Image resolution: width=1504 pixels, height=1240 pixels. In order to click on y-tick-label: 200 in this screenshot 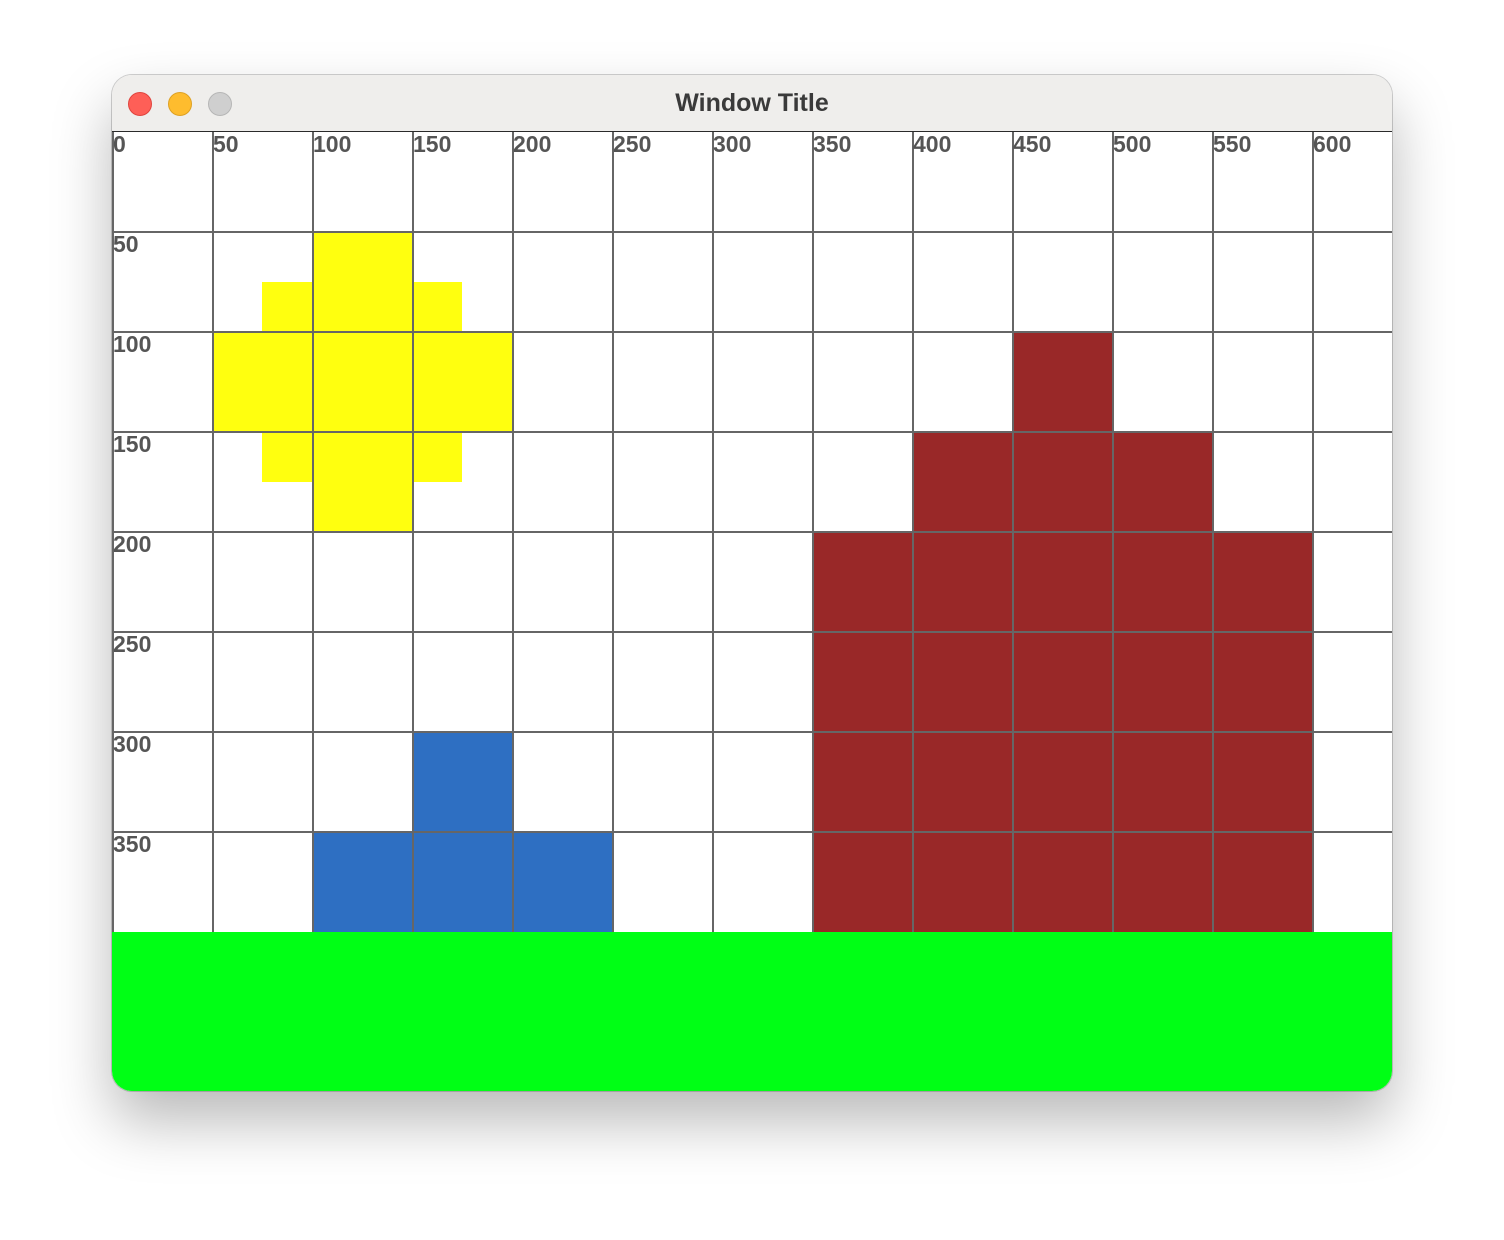, I will do `click(132, 544)`.